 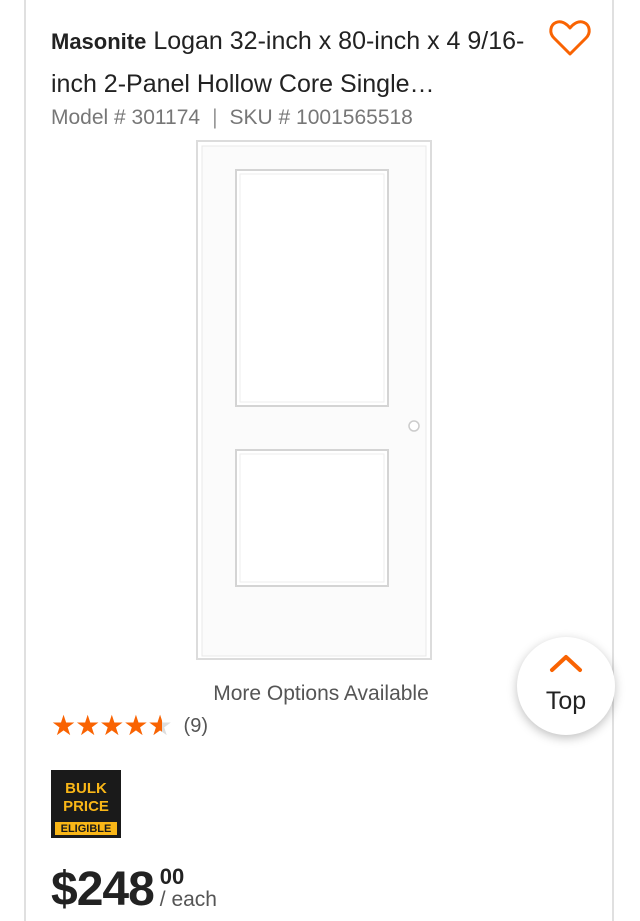 I want to click on review-count: (9), so click(x=195, y=725).